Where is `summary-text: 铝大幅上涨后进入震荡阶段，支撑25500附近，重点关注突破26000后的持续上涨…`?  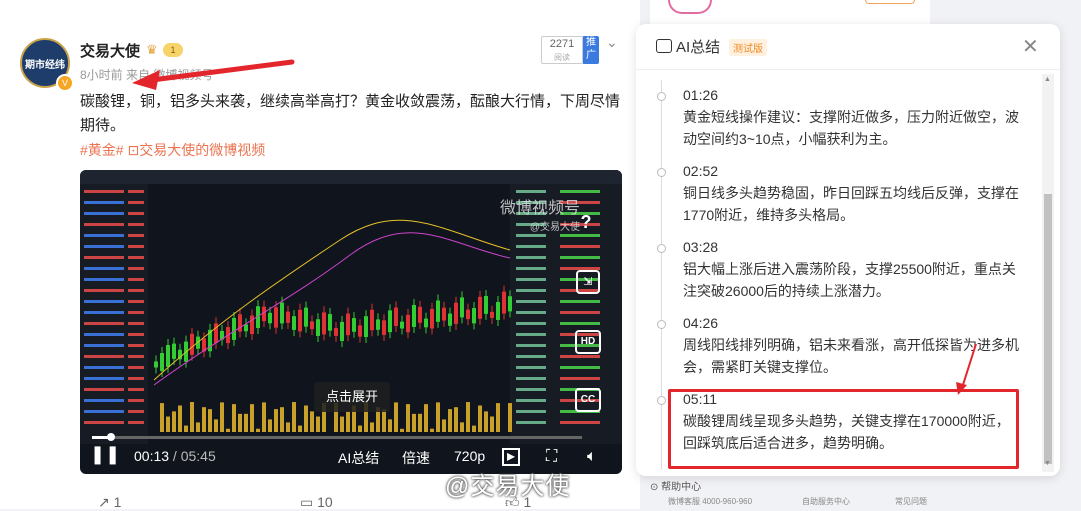 summary-text: 铝大幅上涨后进入震荡阶段，支撑25500附近，重点关注突破26000后的持续上涨… is located at coordinates (853, 280).